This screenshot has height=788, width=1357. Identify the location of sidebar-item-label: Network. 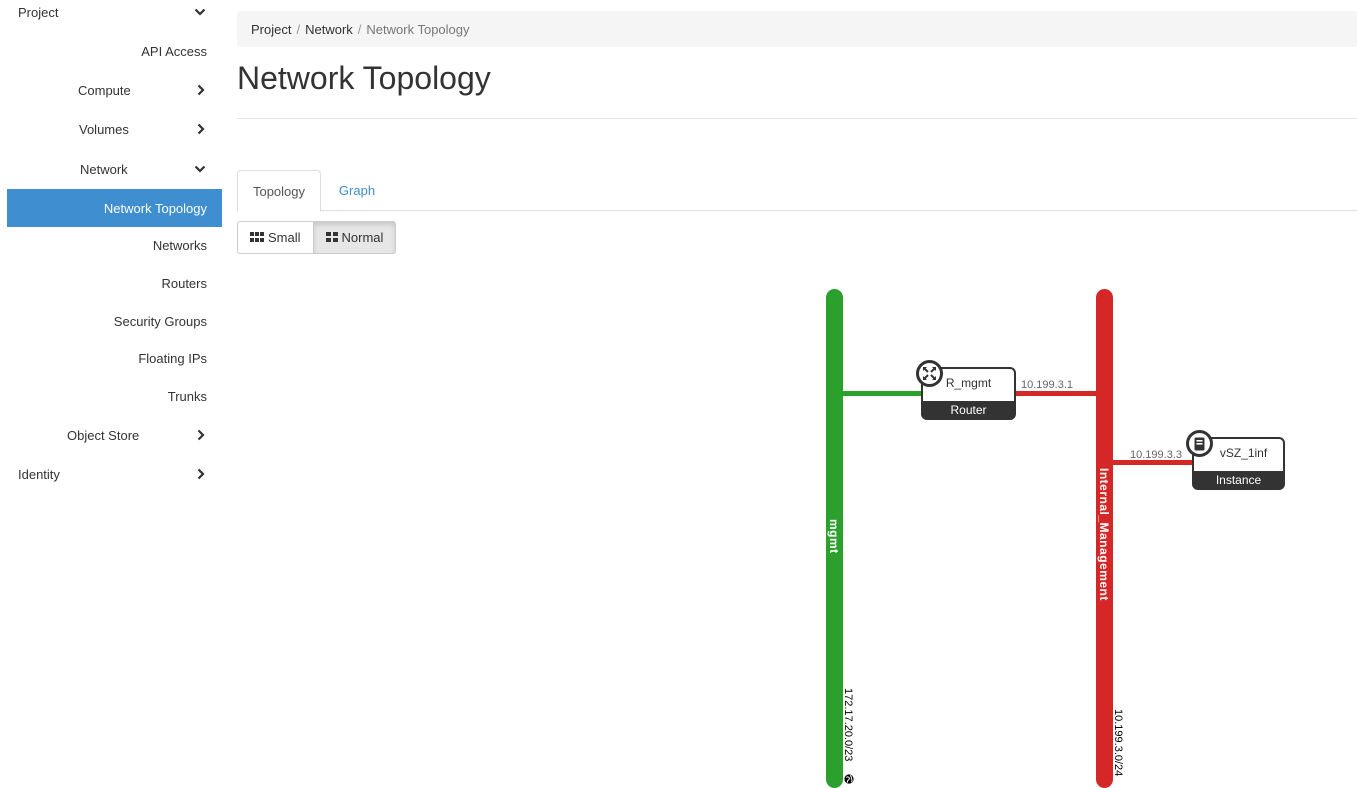
(104, 169).